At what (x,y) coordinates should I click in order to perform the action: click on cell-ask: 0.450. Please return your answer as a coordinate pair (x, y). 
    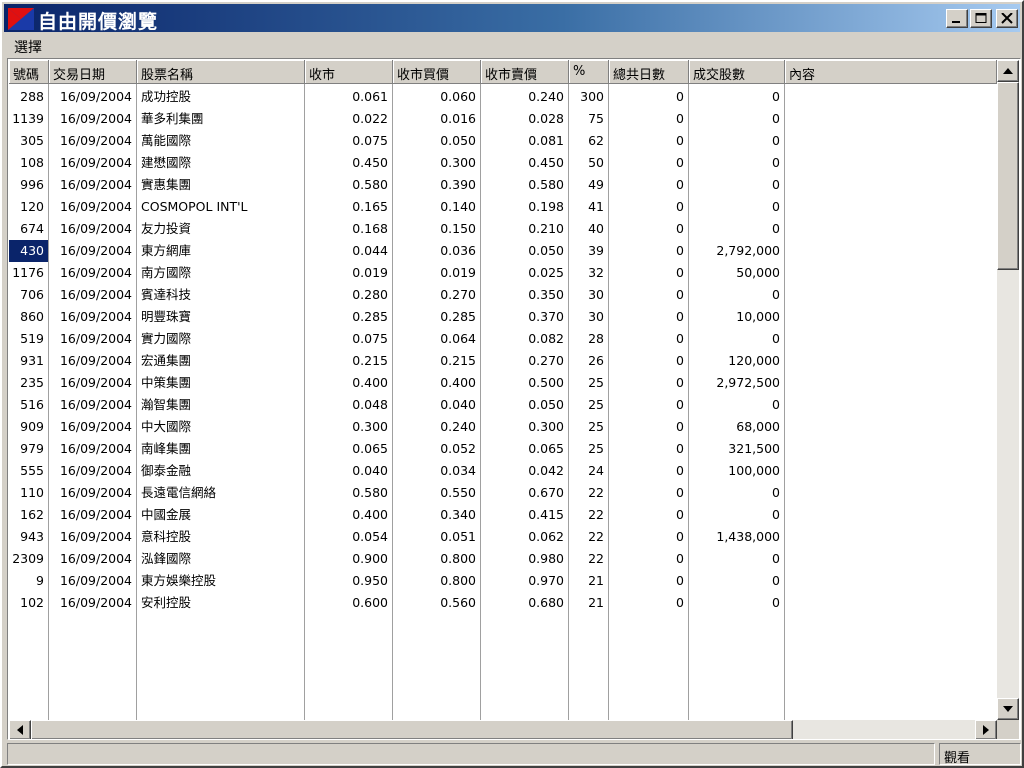
    Looking at the image, I should click on (524, 163).